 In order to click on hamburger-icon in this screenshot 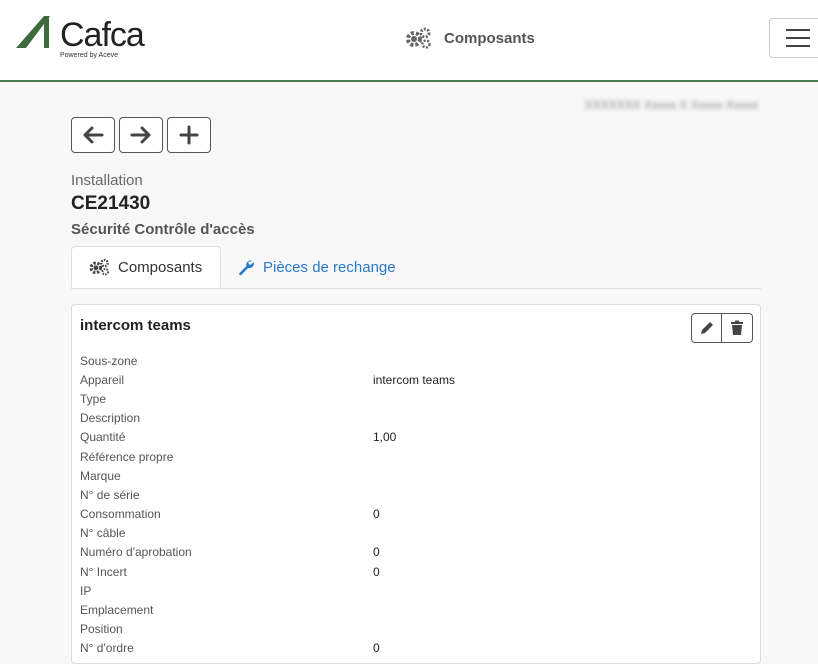, I will do `click(798, 30)`.